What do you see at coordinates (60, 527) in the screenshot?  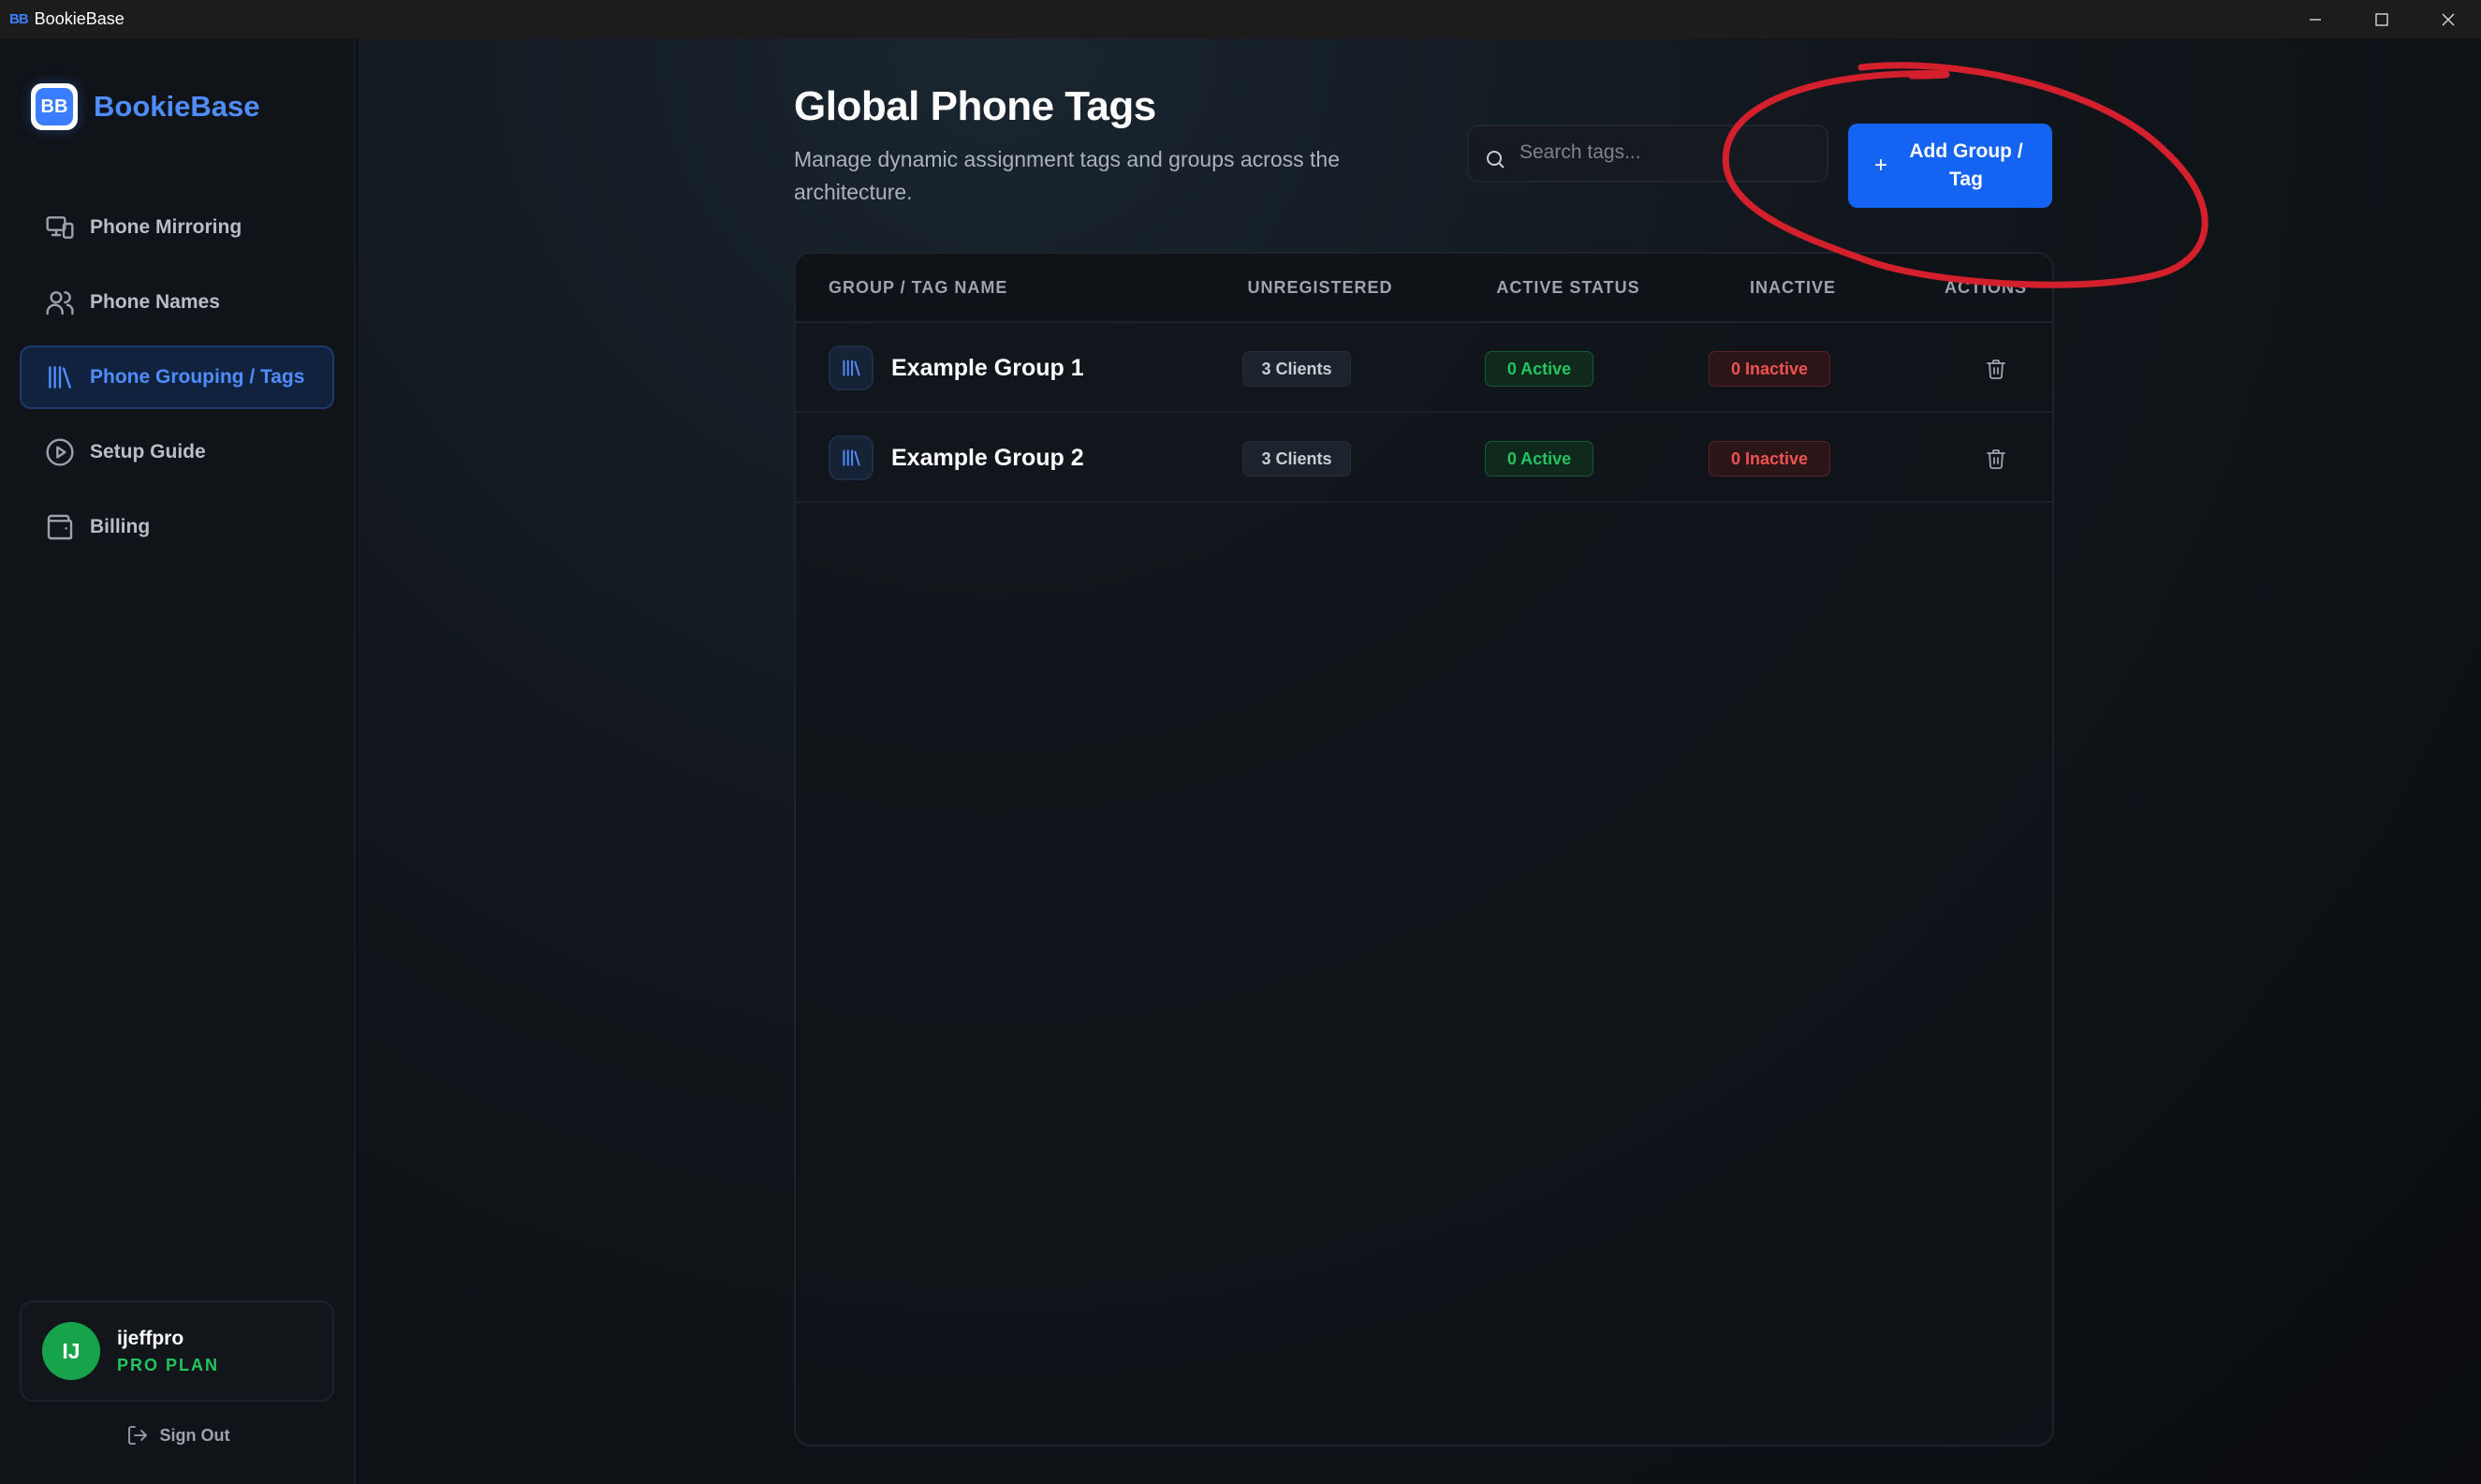 I see `wallet-icon` at bounding box center [60, 527].